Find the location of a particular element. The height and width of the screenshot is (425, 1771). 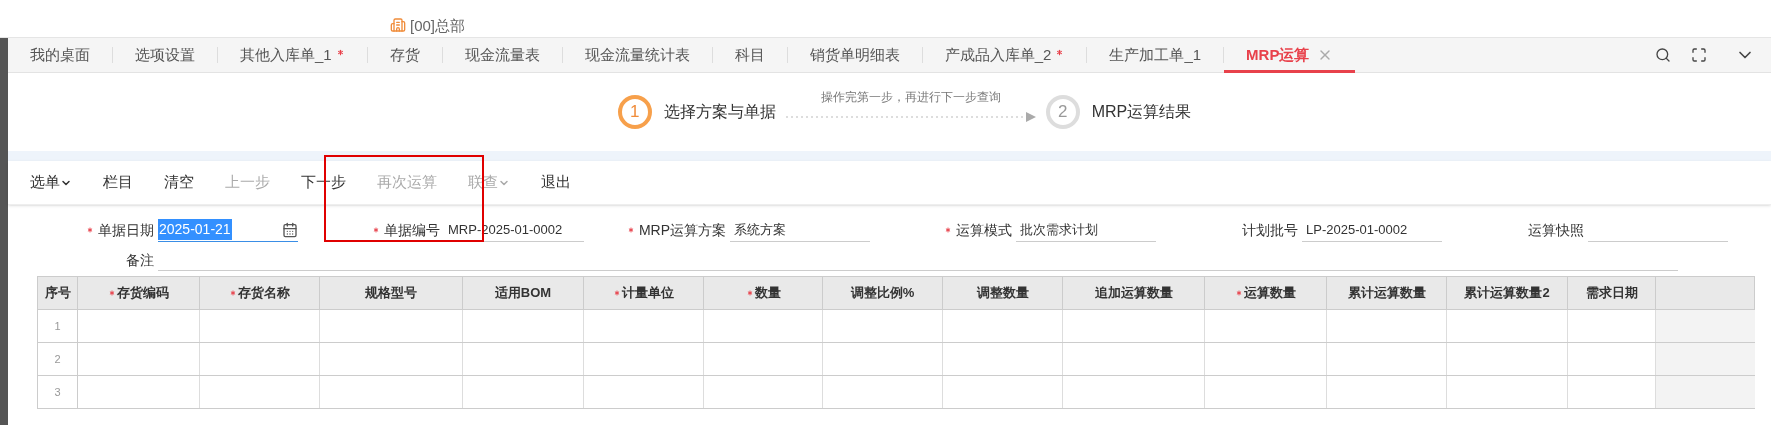

building-icon is located at coordinates (398, 25).